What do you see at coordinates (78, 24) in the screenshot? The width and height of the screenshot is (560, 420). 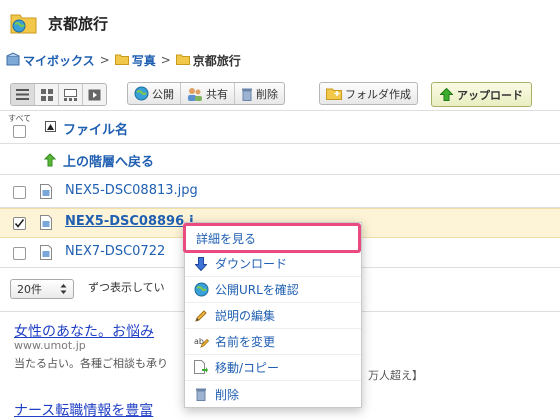 I see `page-title: 京都旅行` at bounding box center [78, 24].